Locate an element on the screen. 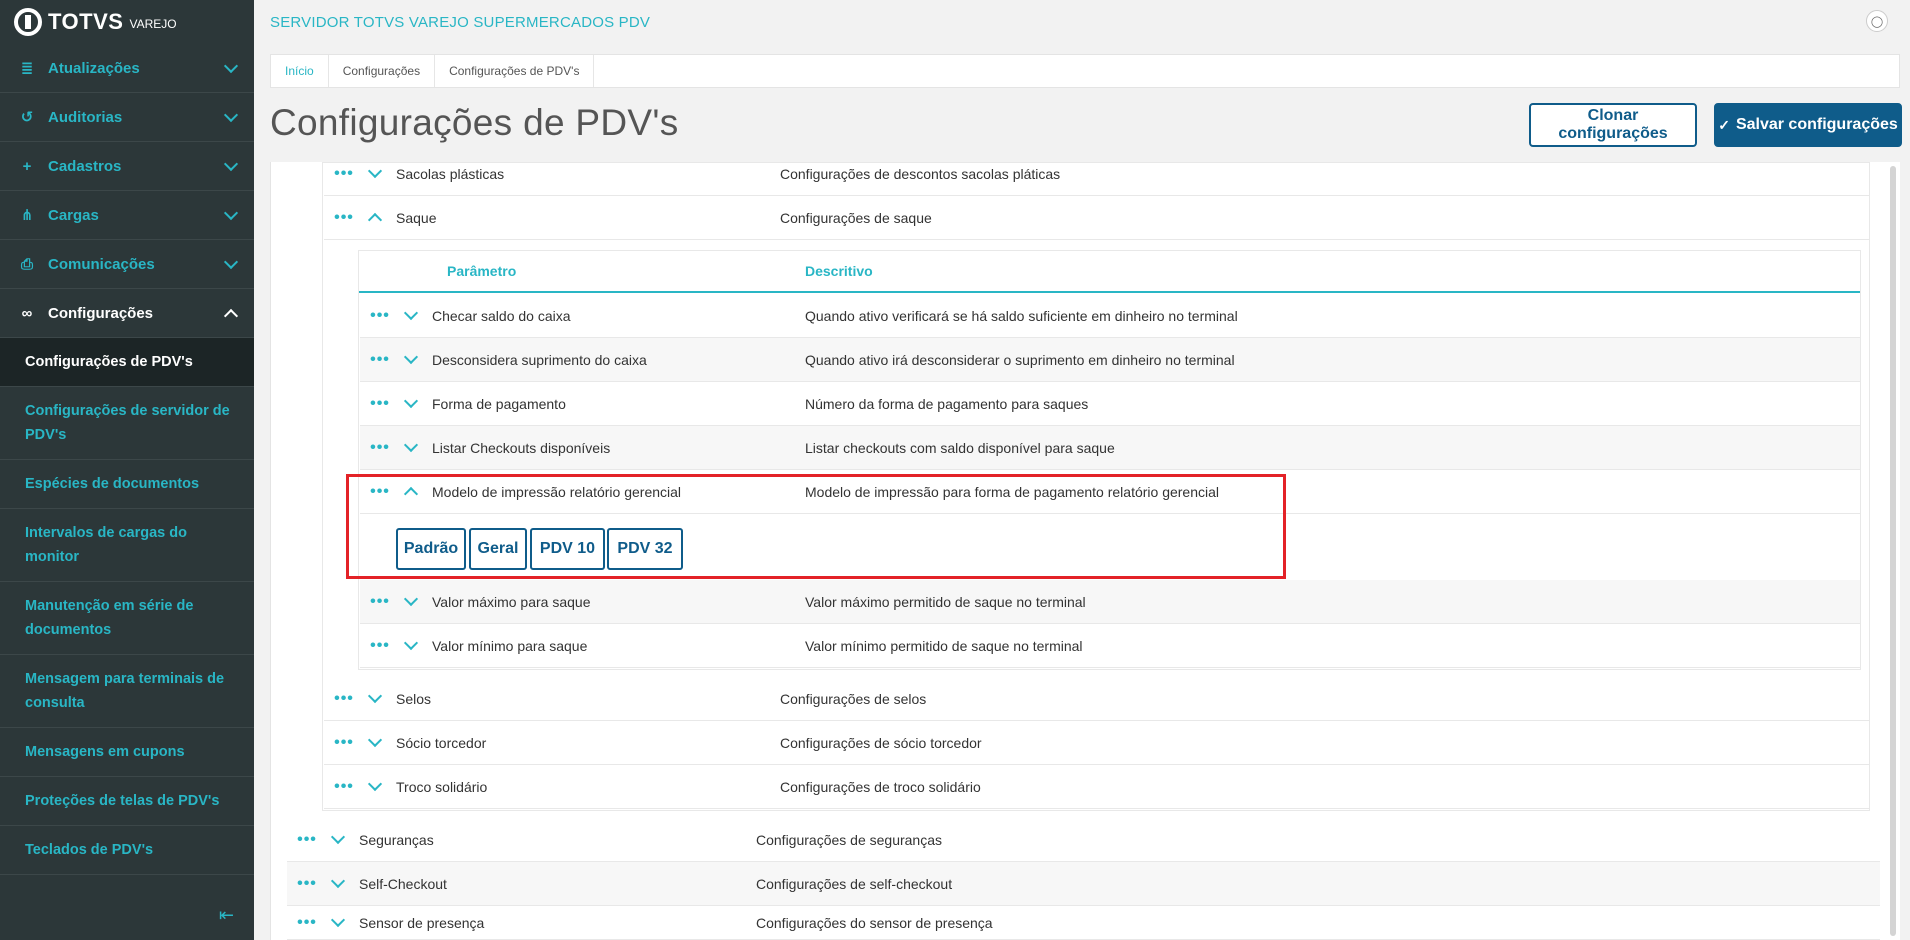  submenu-item-configuracoes-servidor: Configurações de servidor de PDV's is located at coordinates (127, 423).